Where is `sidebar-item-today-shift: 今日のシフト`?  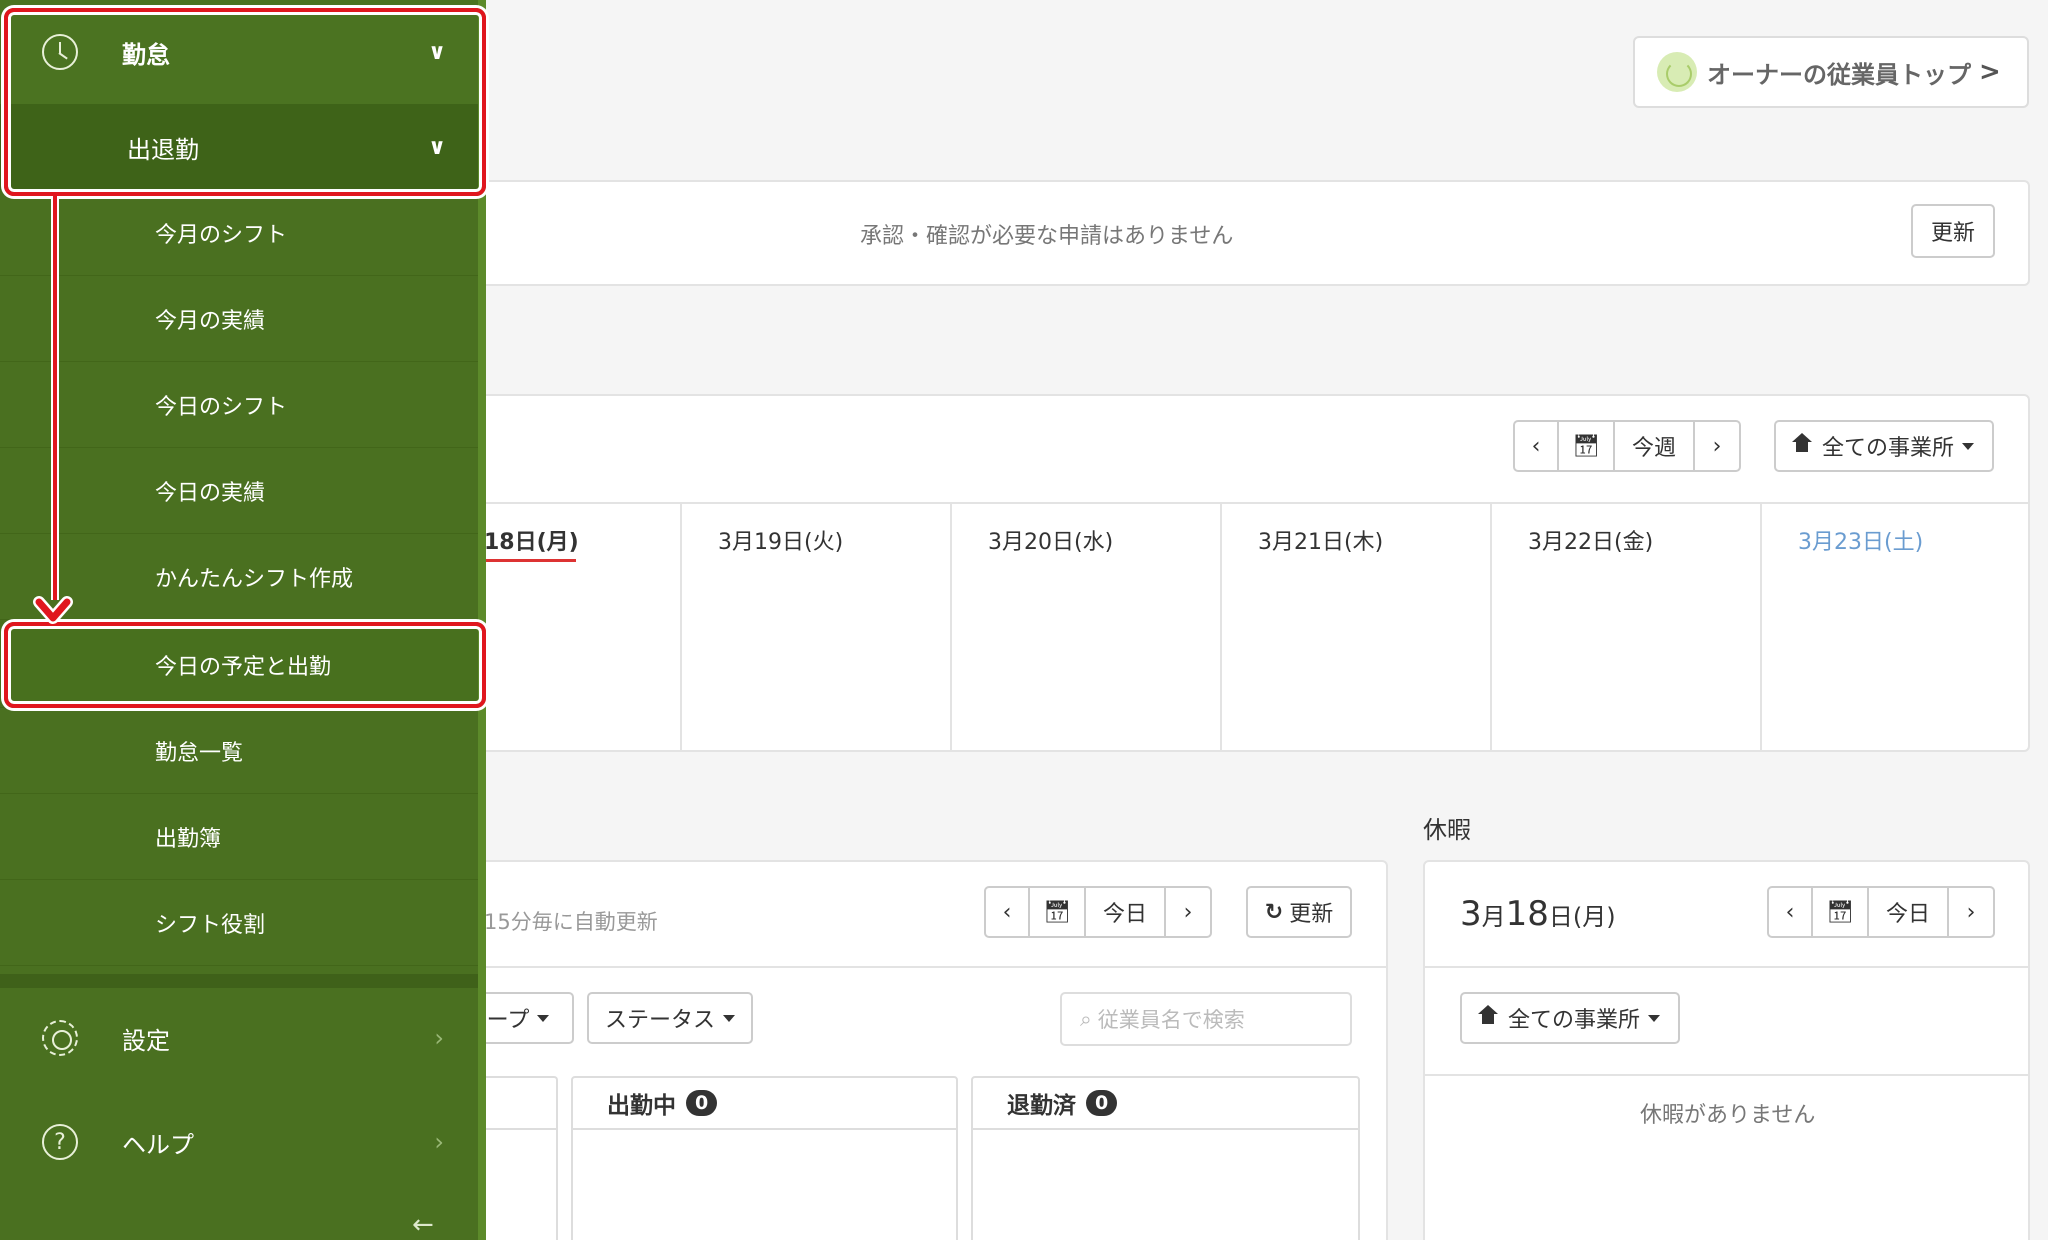
sidebar-item-today-shift: 今日のシフト is located at coordinates (239, 405).